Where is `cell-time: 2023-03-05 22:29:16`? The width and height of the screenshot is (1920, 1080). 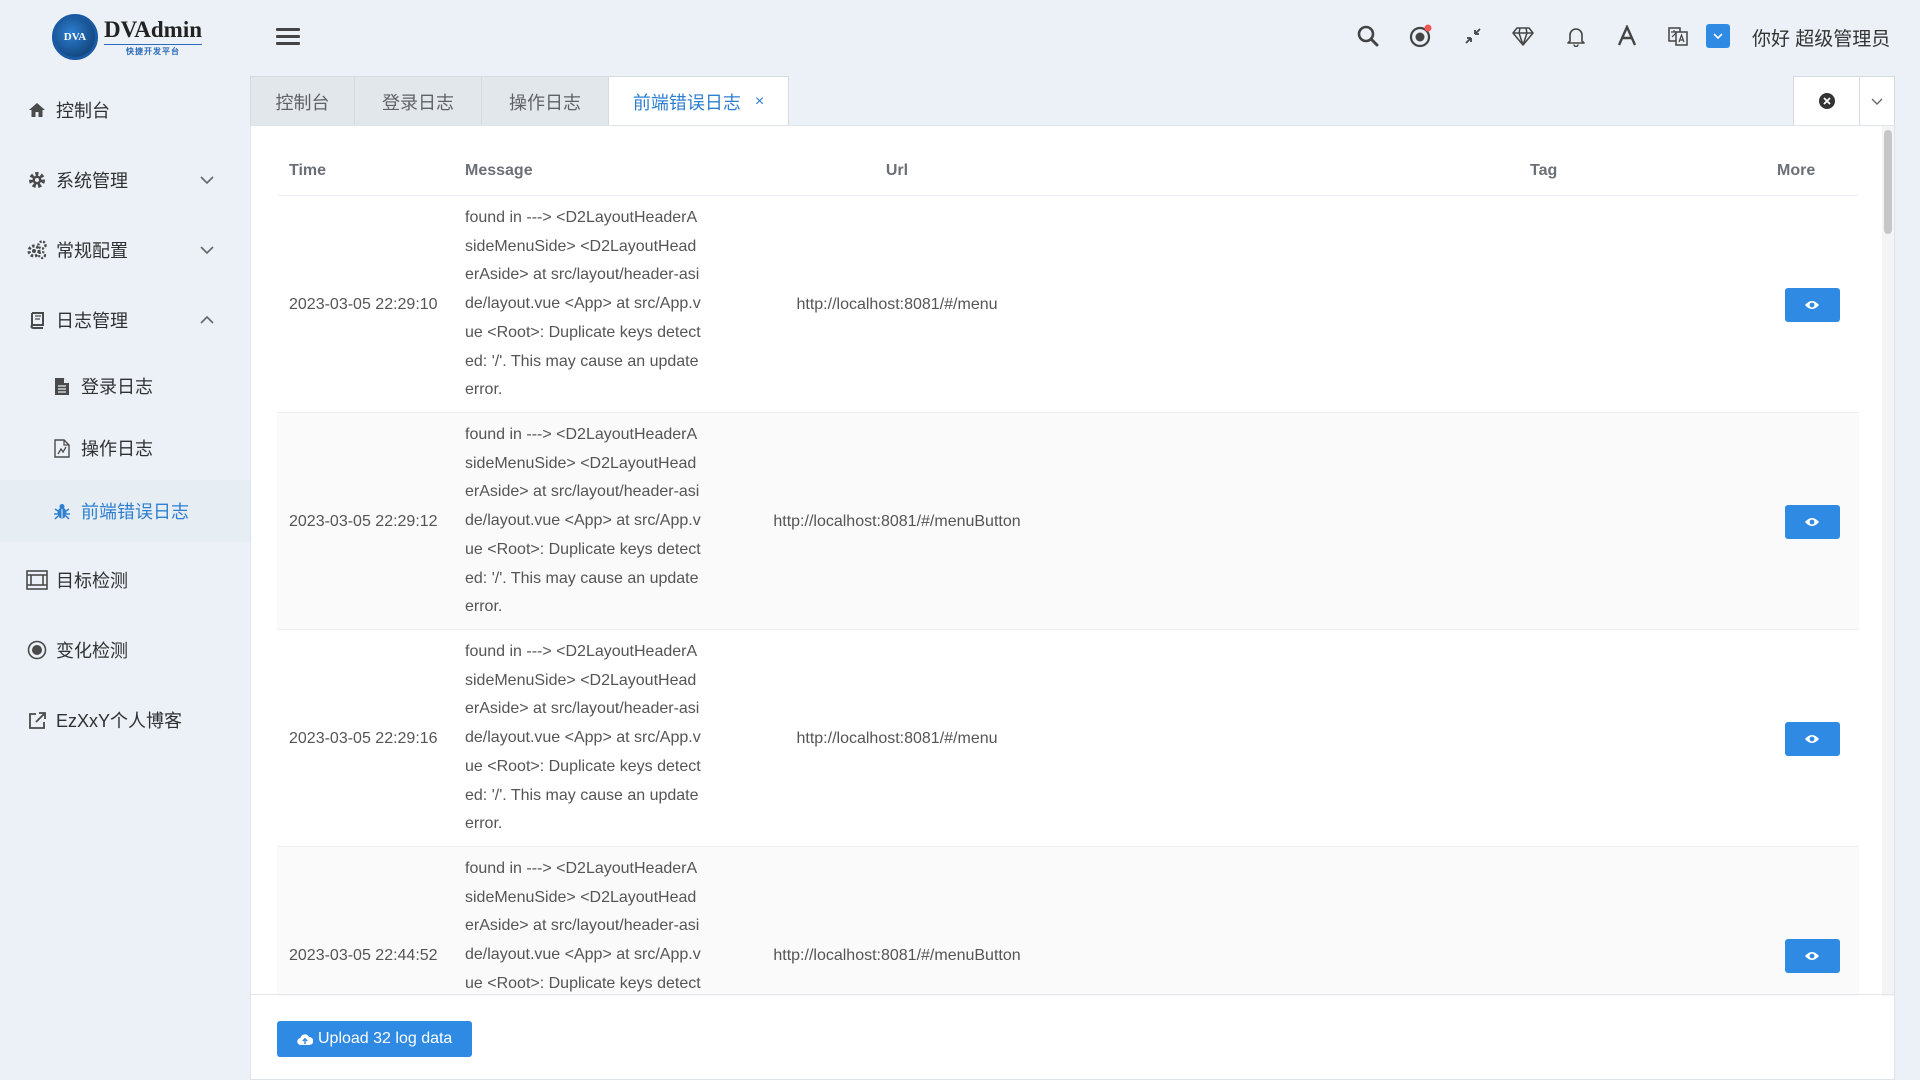
cell-time: 2023-03-05 22:29:16 is located at coordinates (363, 738).